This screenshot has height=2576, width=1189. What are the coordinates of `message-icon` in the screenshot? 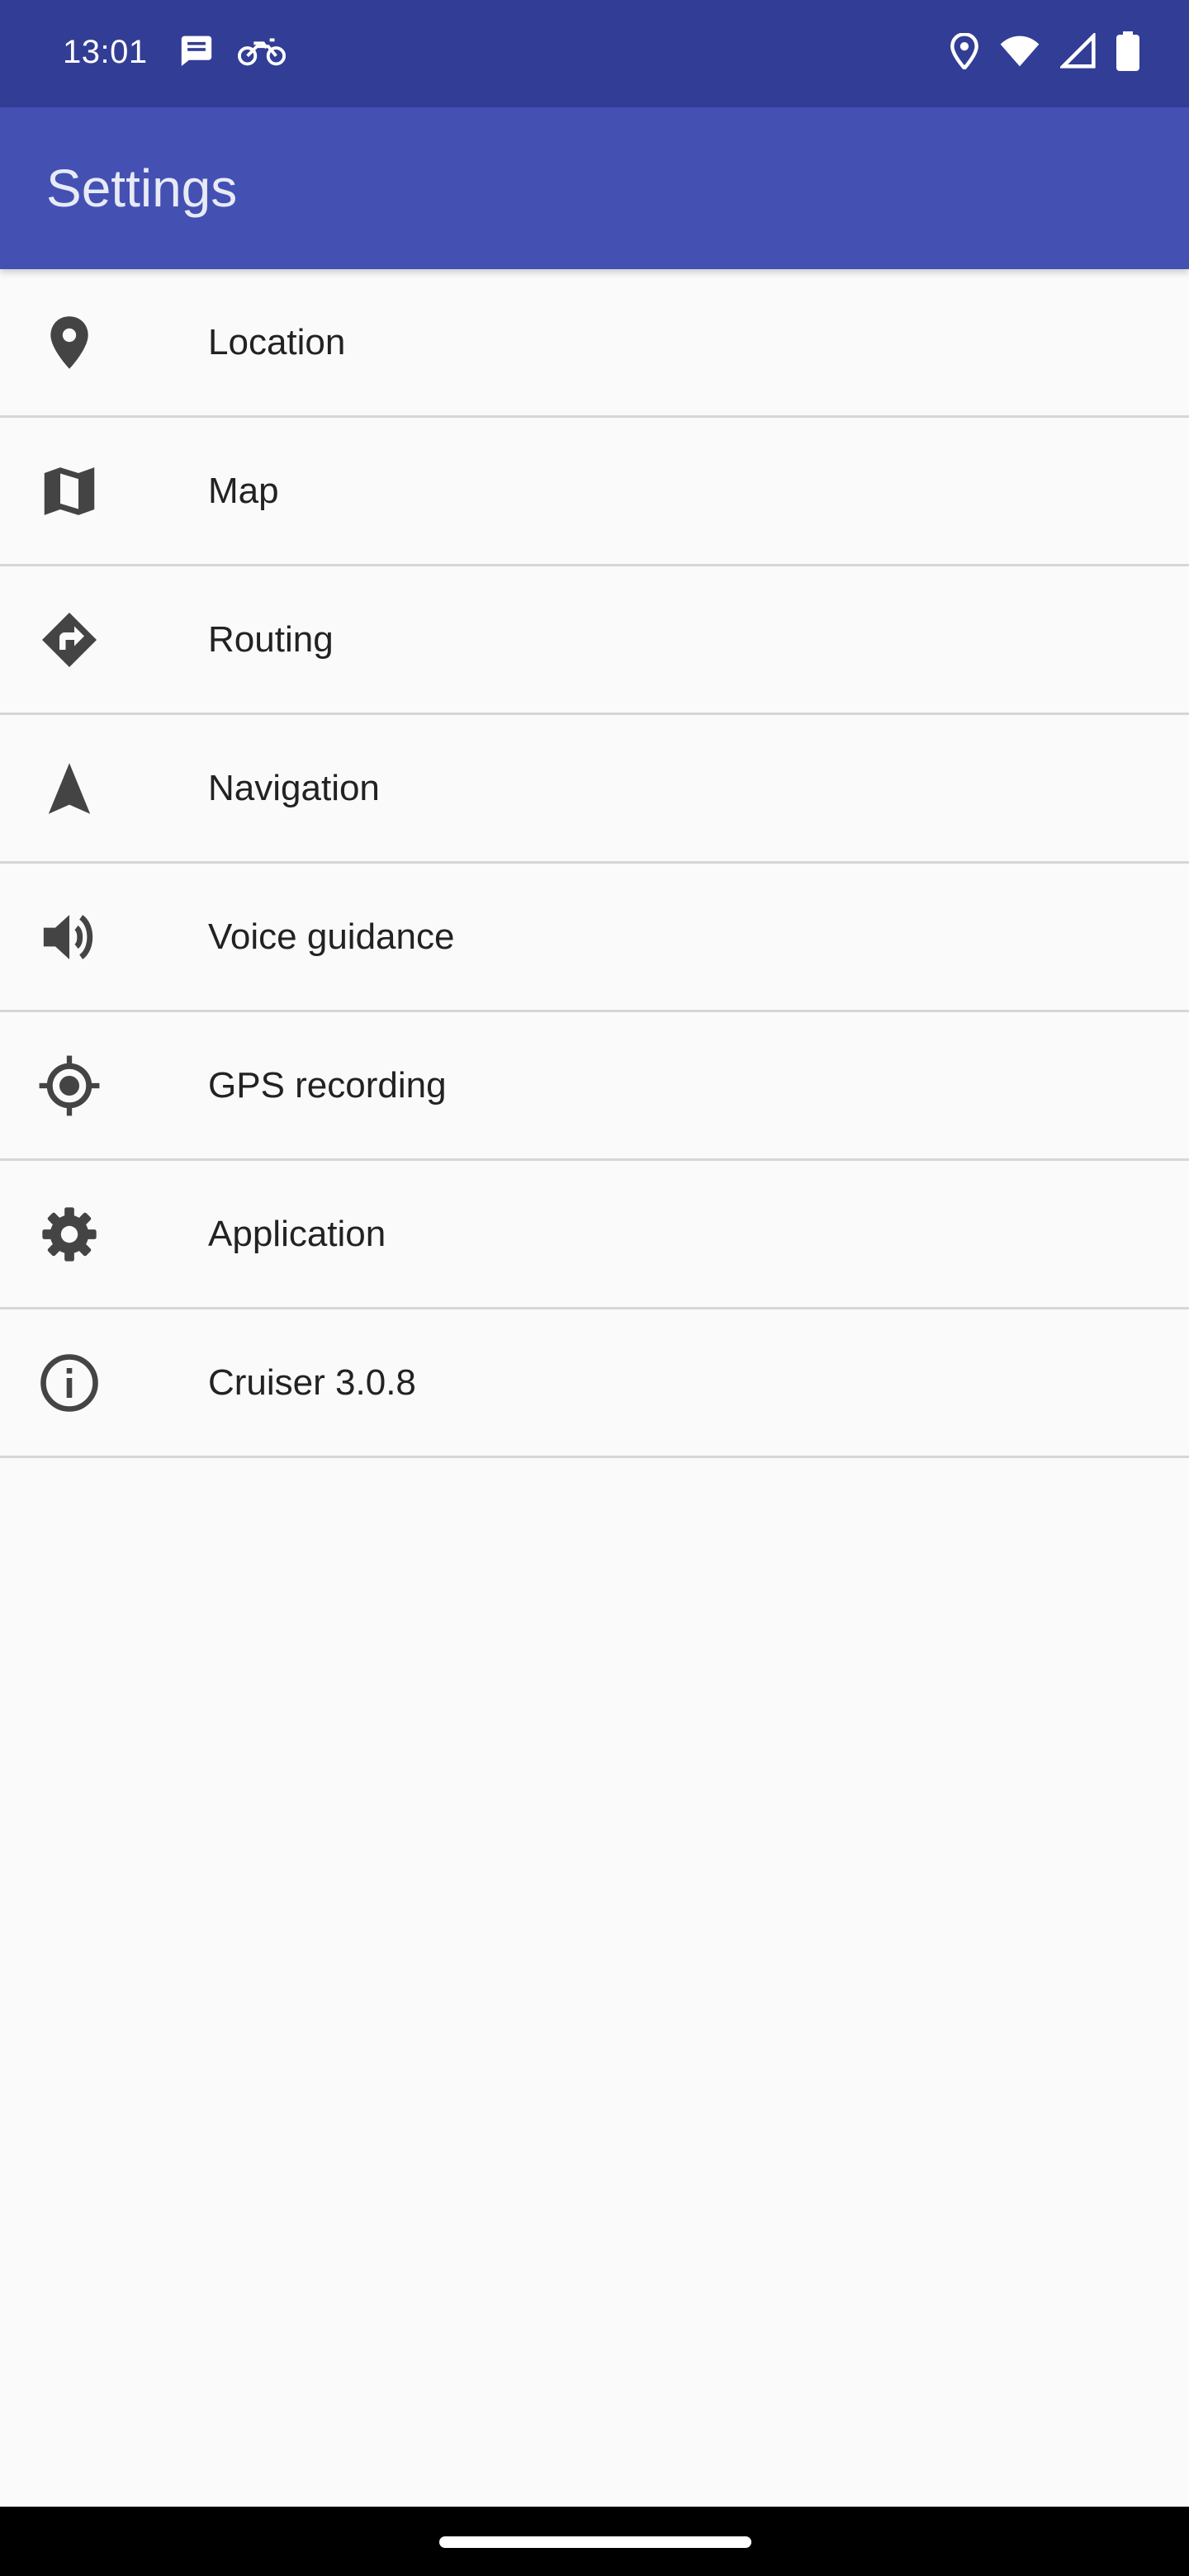 It's located at (196, 49).